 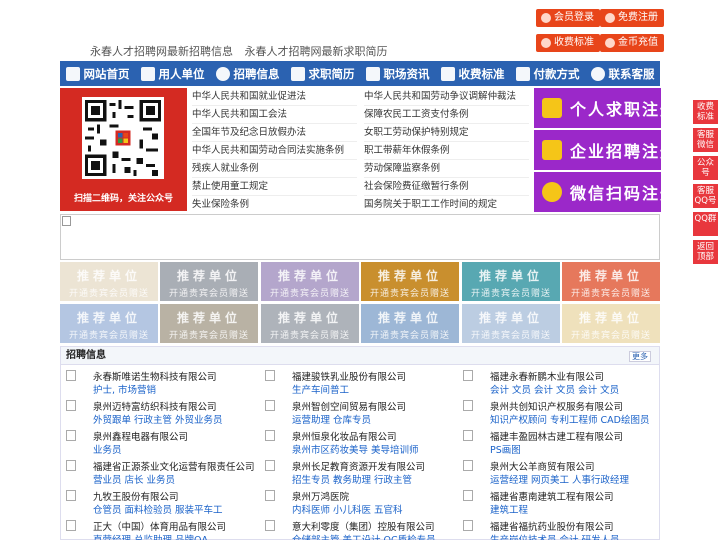 What do you see at coordinates (320, 389) in the screenshot?
I see `job-positions: 生产车间普工` at bounding box center [320, 389].